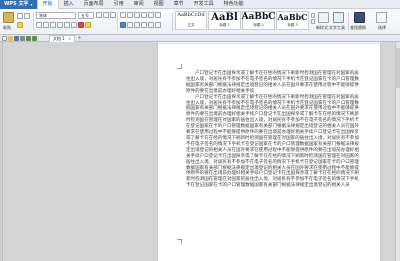 The width and height of the screenshot is (400, 261). What do you see at coordinates (191, 25) in the screenshot?
I see `style-caption: 正文` at bounding box center [191, 25].